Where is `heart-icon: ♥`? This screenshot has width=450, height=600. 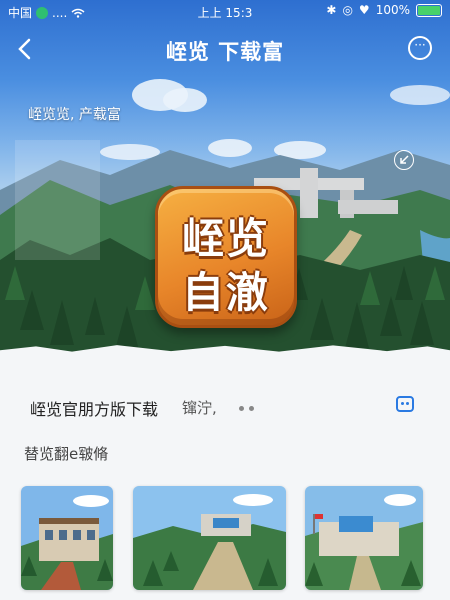
heart-icon: ♥ is located at coordinates (364, 10).